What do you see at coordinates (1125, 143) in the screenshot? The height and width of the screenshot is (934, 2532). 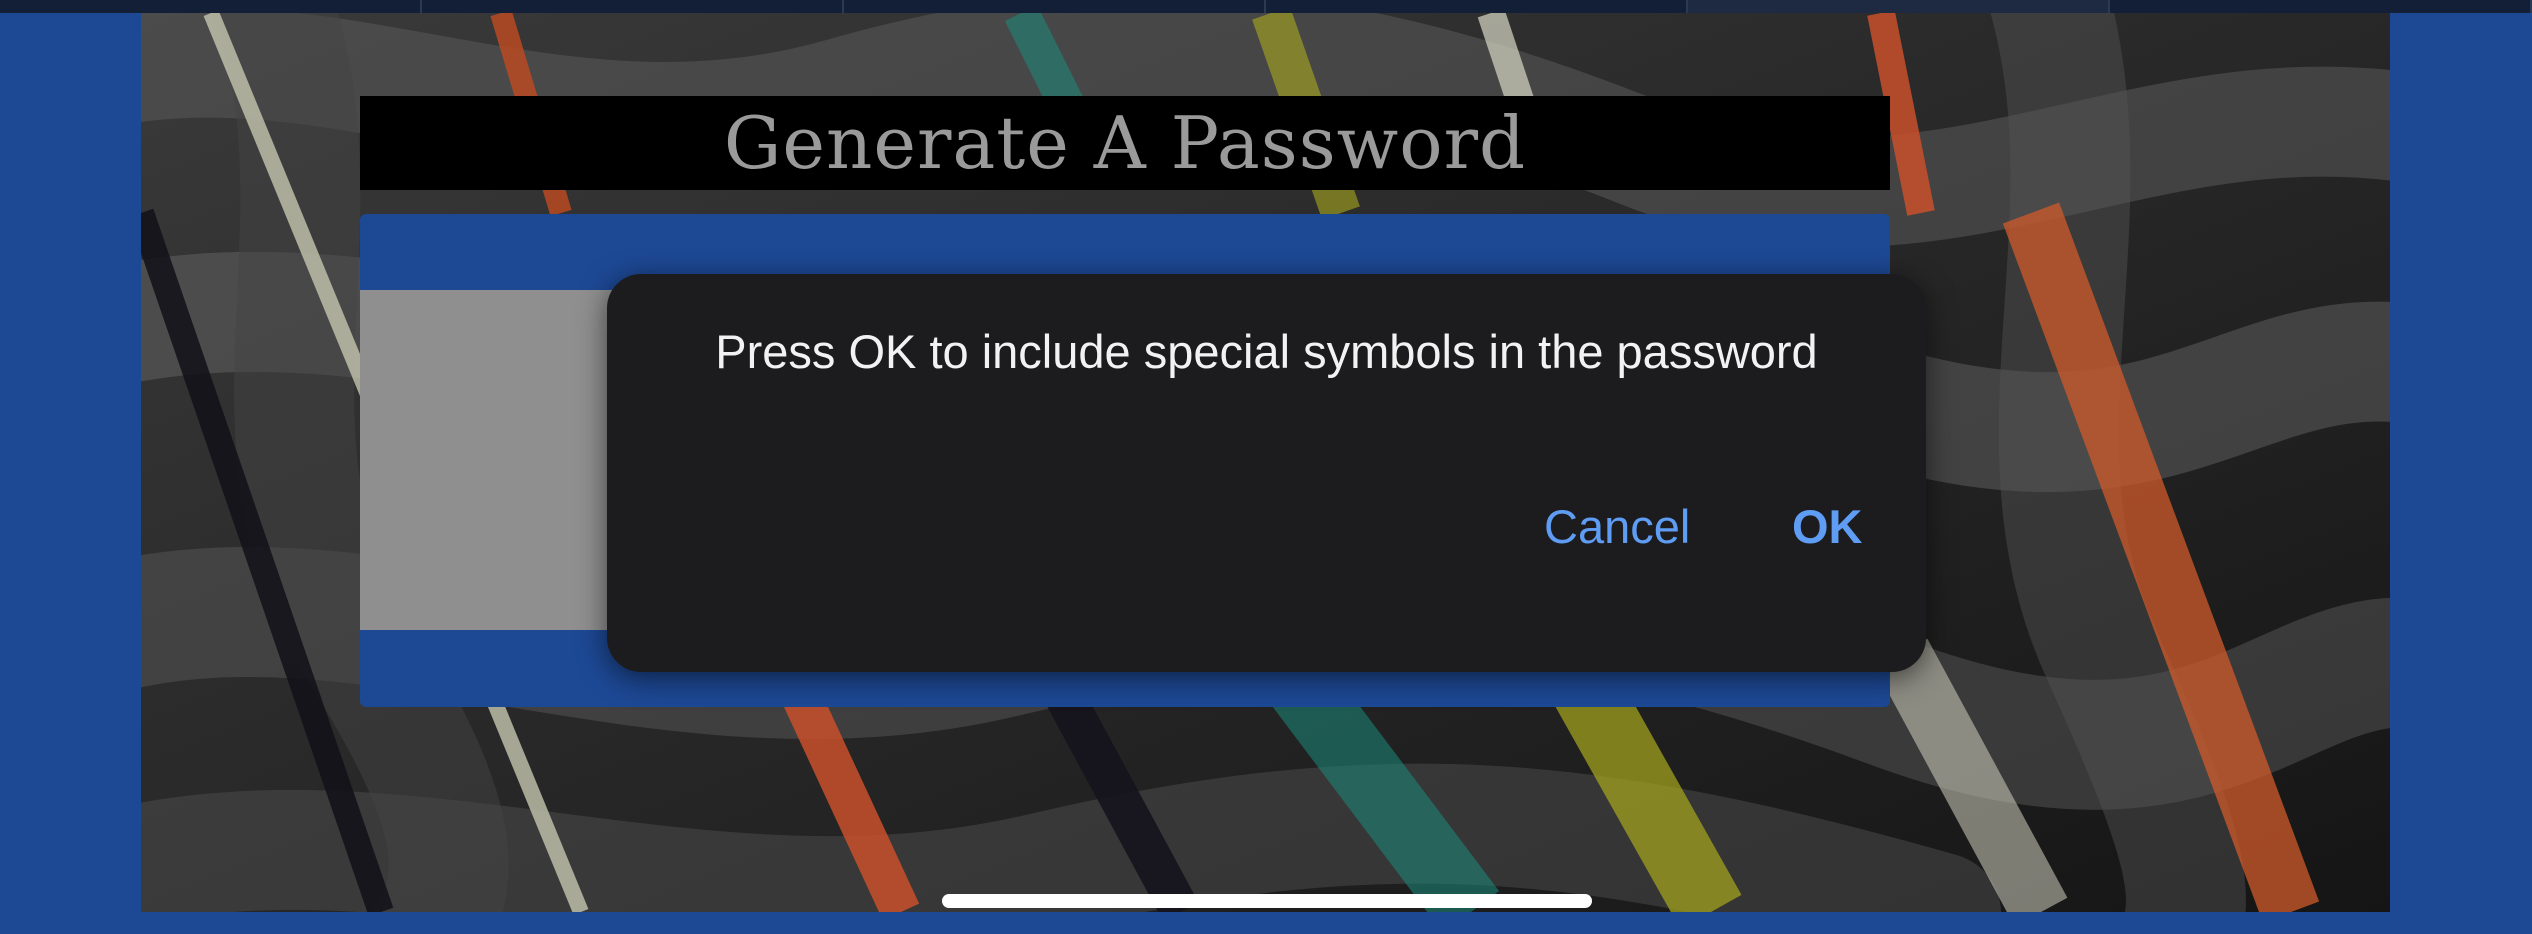 I see `page-title: Generate A Password` at bounding box center [1125, 143].